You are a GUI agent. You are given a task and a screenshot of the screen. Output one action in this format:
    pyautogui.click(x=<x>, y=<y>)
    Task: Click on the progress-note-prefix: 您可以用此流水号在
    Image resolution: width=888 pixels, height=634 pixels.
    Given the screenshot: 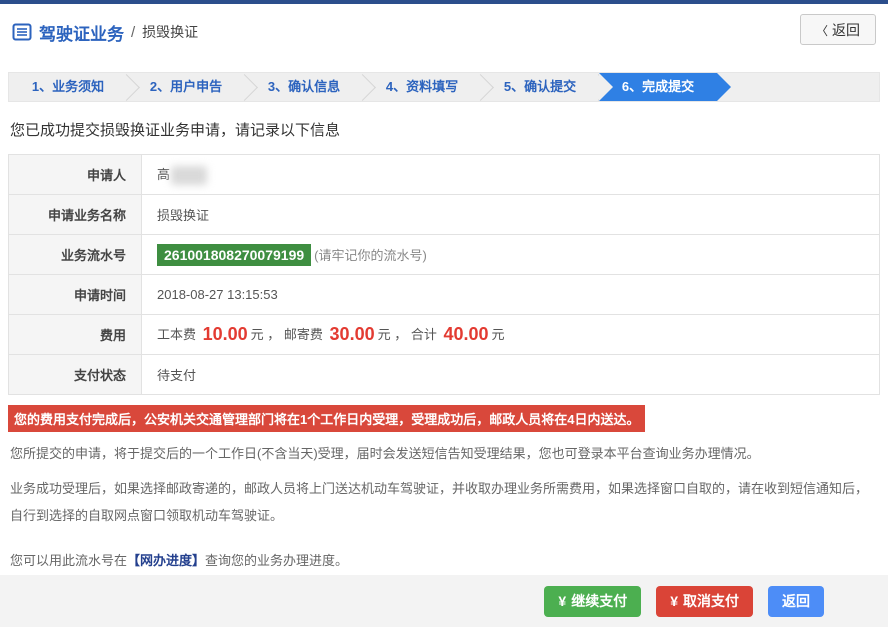 What is the action you would take?
    pyautogui.click(x=69, y=560)
    